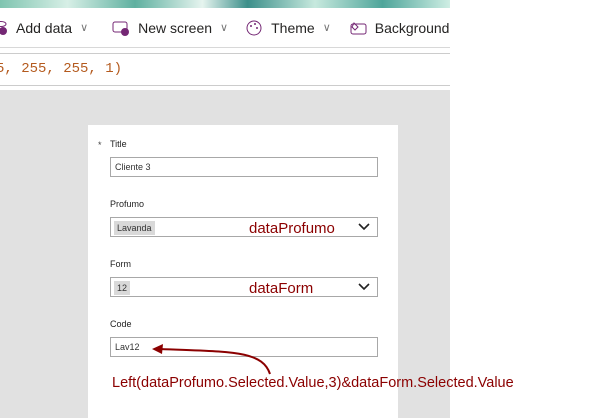 The width and height of the screenshot is (600, 418). Describe the element at coordinates (211, 359) in the screenshot. I see `annotation-arrow` at that location.